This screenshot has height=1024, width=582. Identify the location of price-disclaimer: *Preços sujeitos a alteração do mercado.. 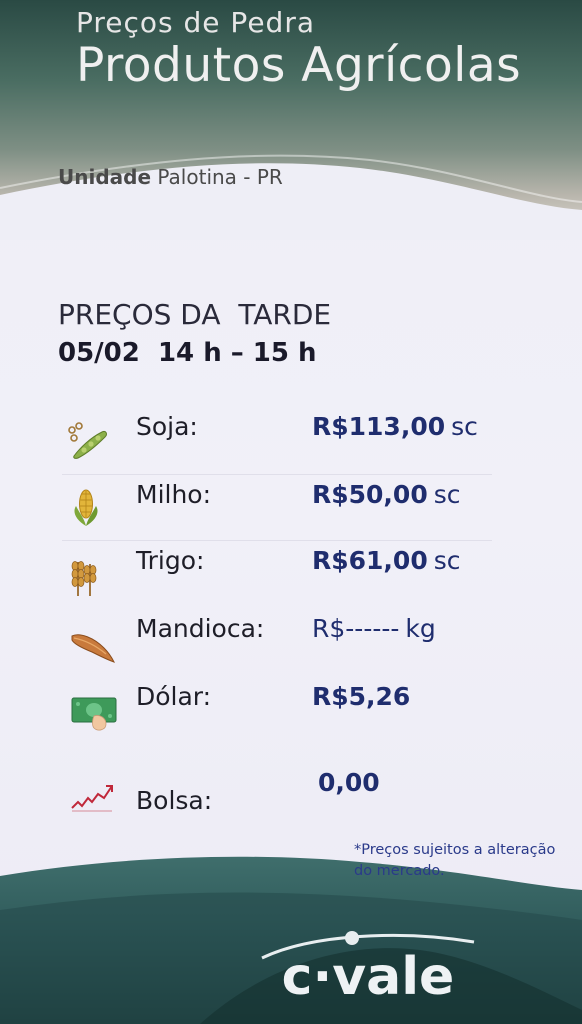
(455, 860).